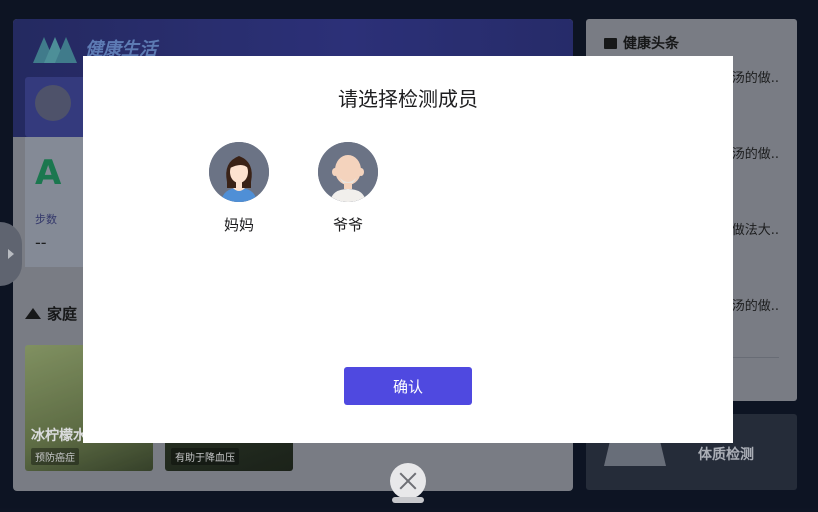 The height and width of the screenshot is (512, 818). I want to click on confirm-button: 确认, so click(408, 386).